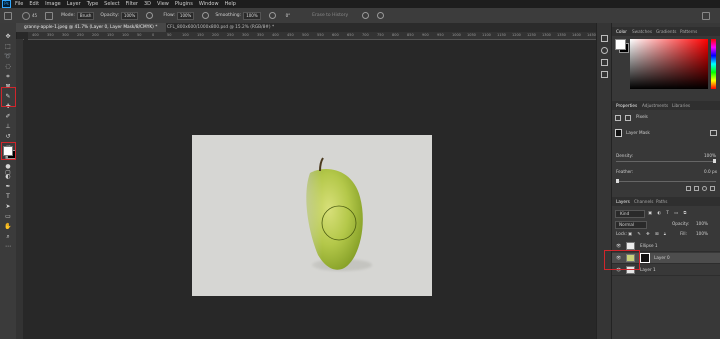 This screenshot has height=339, width=720. I want to click on lasso-tool-icon: ➰, so click(8, 56).